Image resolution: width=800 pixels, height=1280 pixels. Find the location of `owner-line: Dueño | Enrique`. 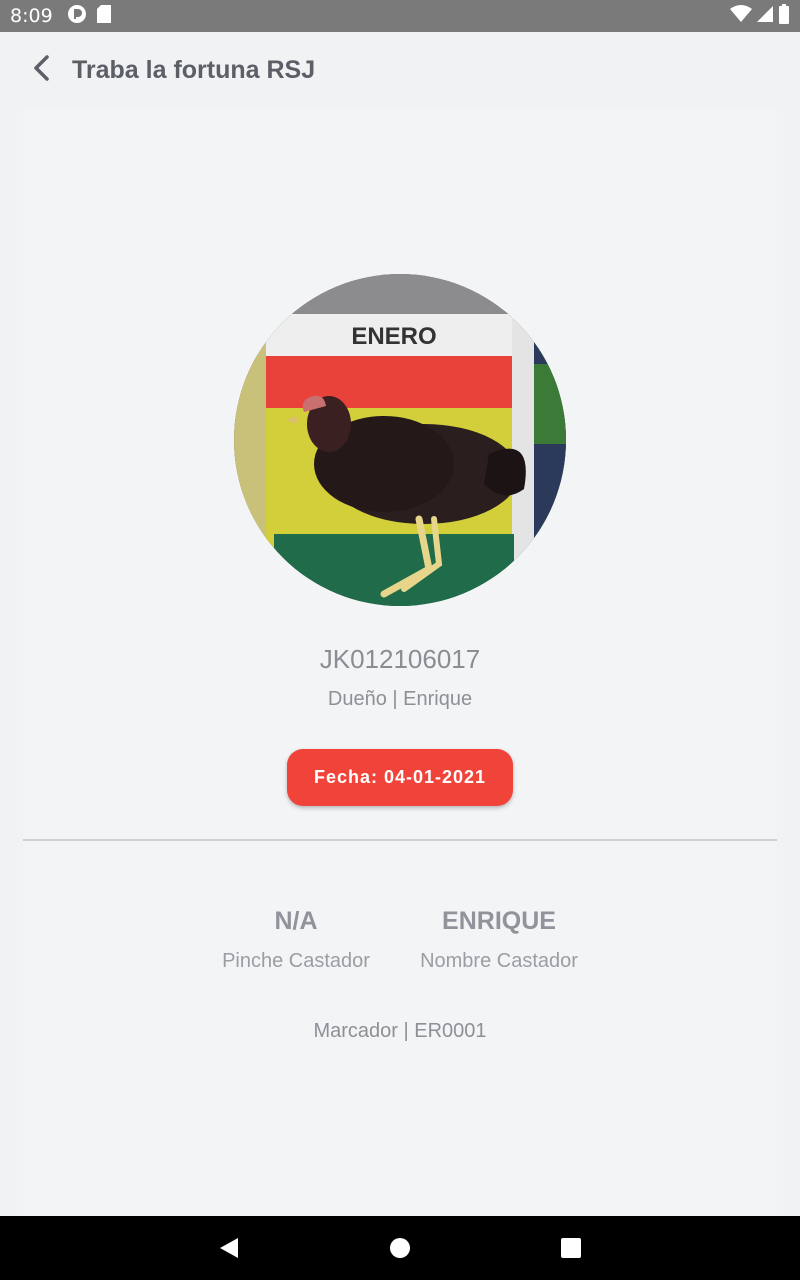

owner-line: Dueño | Enrique is located at coordinates (400, 699).